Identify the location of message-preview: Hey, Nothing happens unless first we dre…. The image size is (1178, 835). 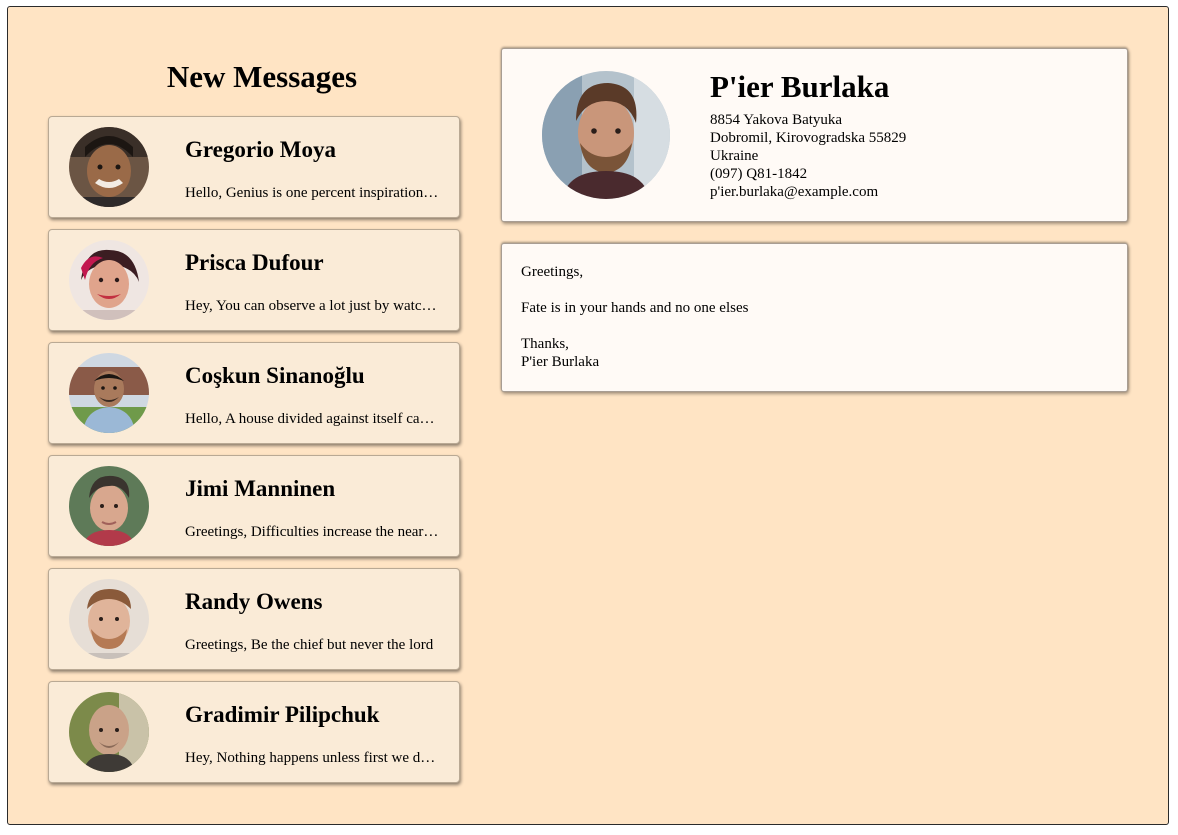
(312, 758).